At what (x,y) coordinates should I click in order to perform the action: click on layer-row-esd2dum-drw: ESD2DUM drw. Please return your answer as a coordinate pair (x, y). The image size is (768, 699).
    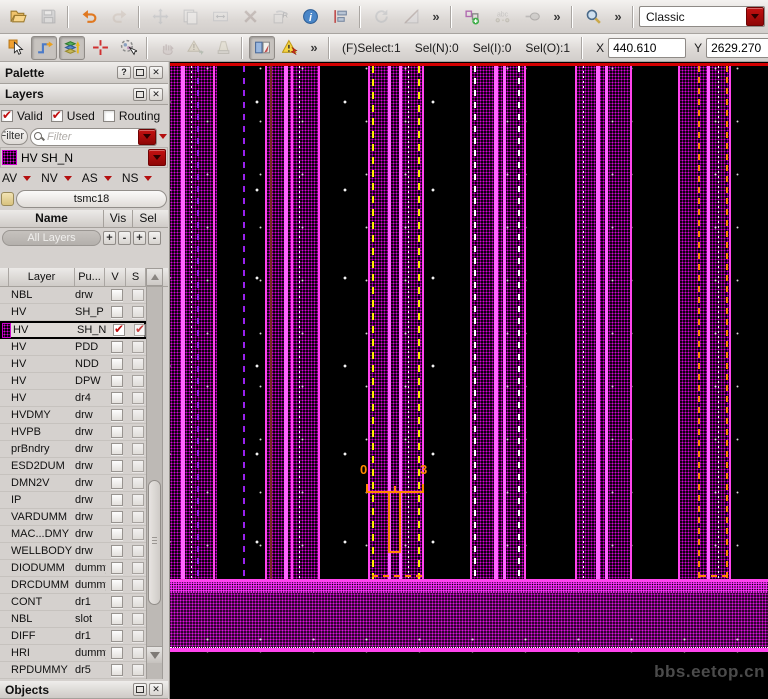
    Looking at the image, I should click on (73, 466).